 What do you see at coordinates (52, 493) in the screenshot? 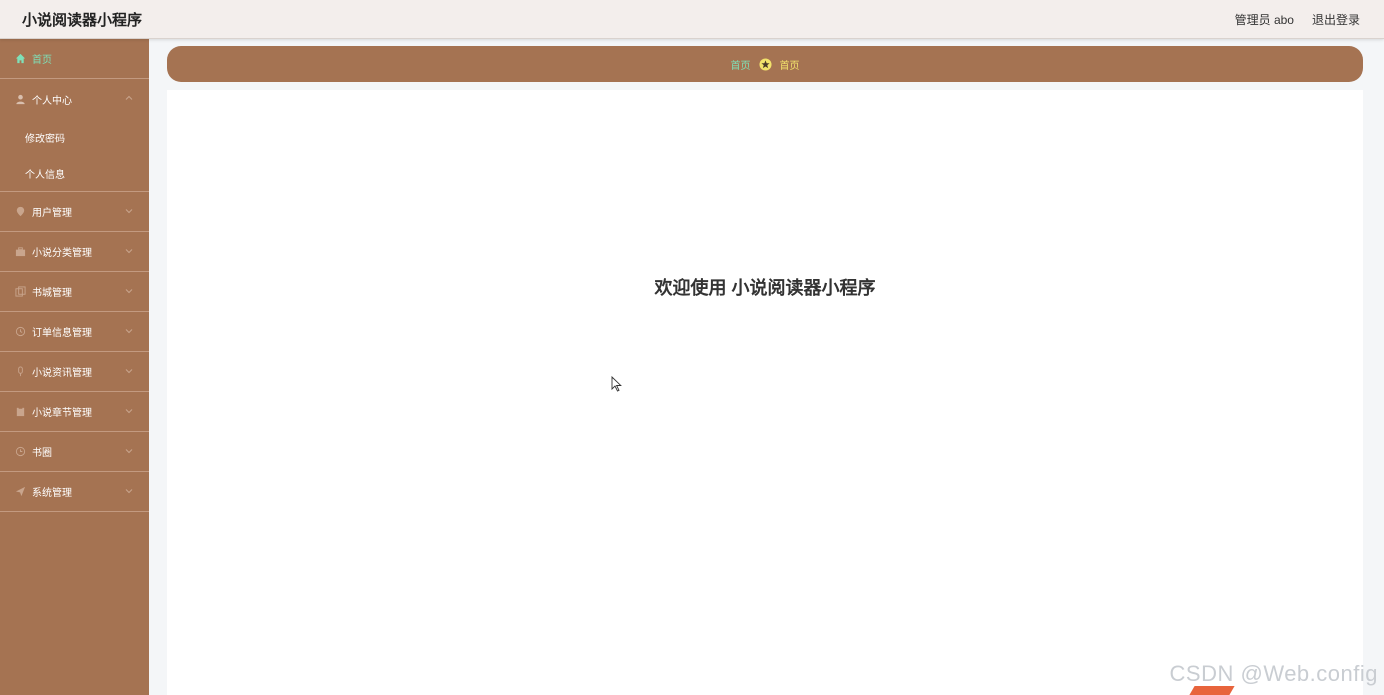
I see `sidebar-item-label: 系统管理` at bounding box center [52, 493].